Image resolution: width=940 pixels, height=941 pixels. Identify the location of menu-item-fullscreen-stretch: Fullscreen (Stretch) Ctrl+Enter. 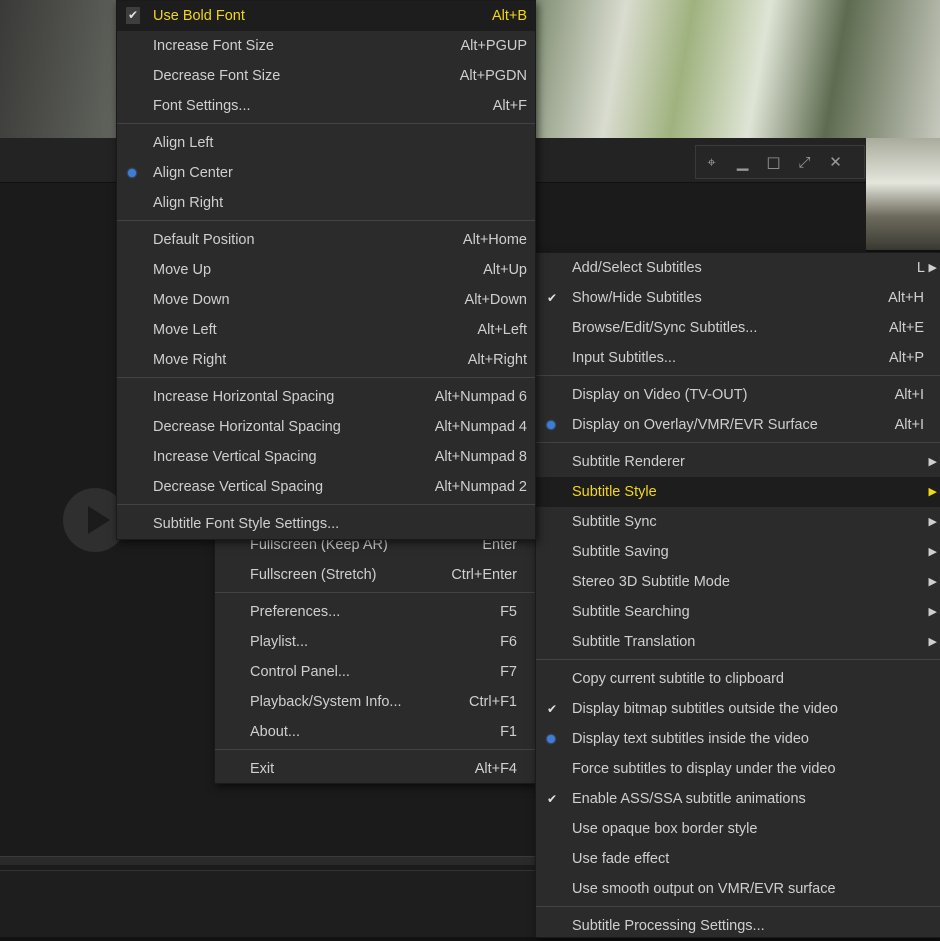
(375, 575).